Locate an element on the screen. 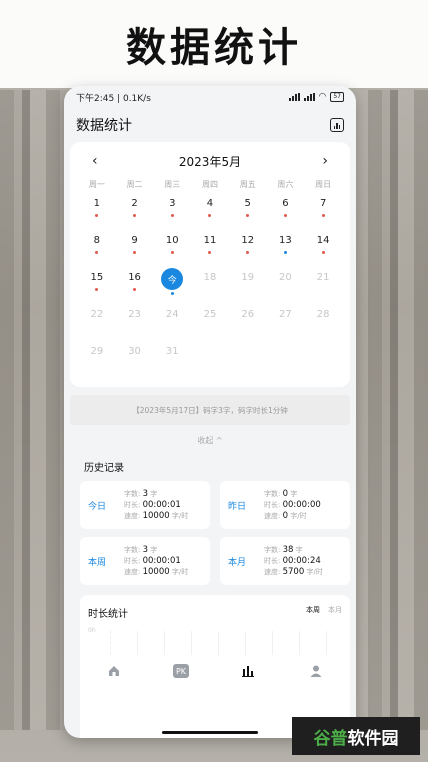  calendar-day: 3 is located at coordinates (172, 210).